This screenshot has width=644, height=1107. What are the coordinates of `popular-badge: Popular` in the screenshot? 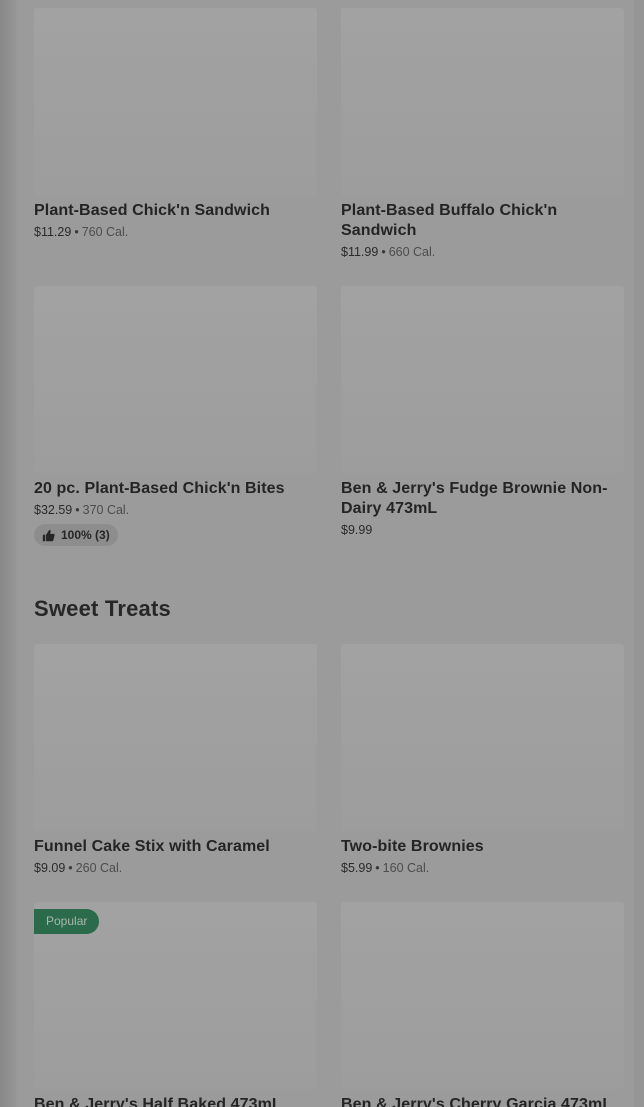 It's located at (67, 921).